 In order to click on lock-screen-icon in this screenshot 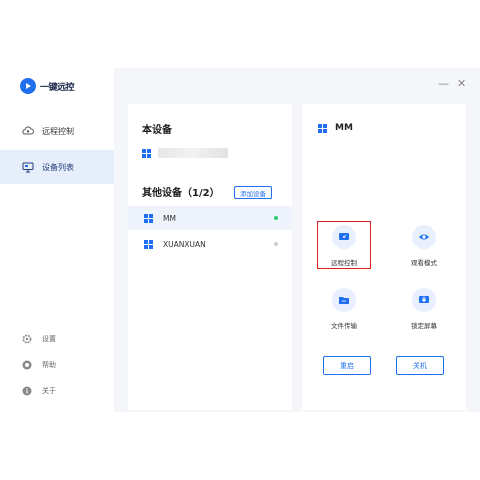, I will do `click(424, 300)`.